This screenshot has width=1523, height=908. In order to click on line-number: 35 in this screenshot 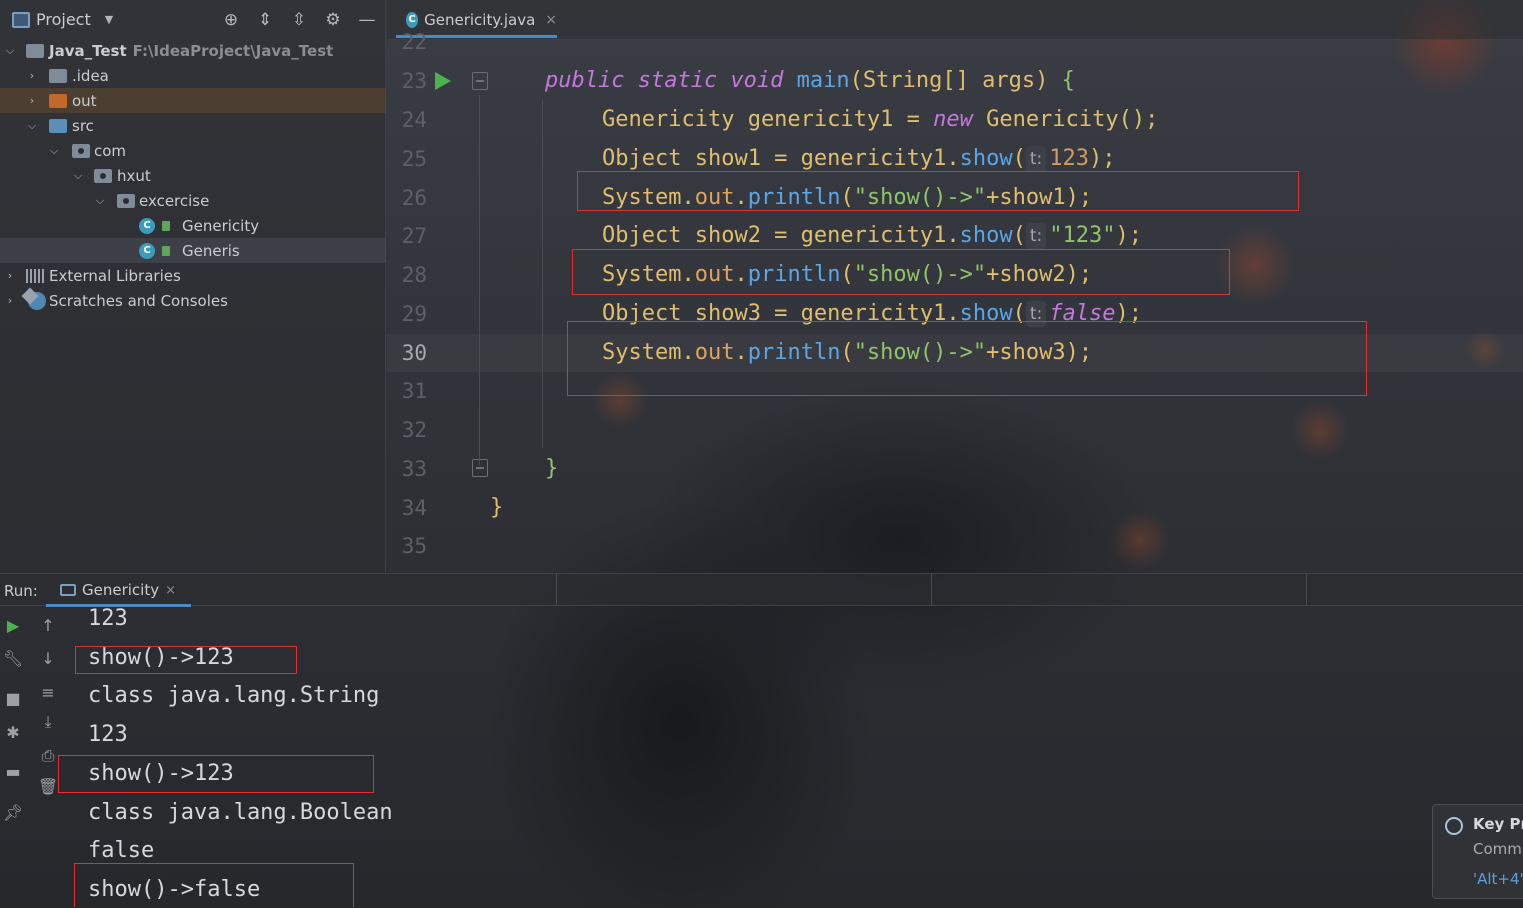, I will do `click(414, 546)`.